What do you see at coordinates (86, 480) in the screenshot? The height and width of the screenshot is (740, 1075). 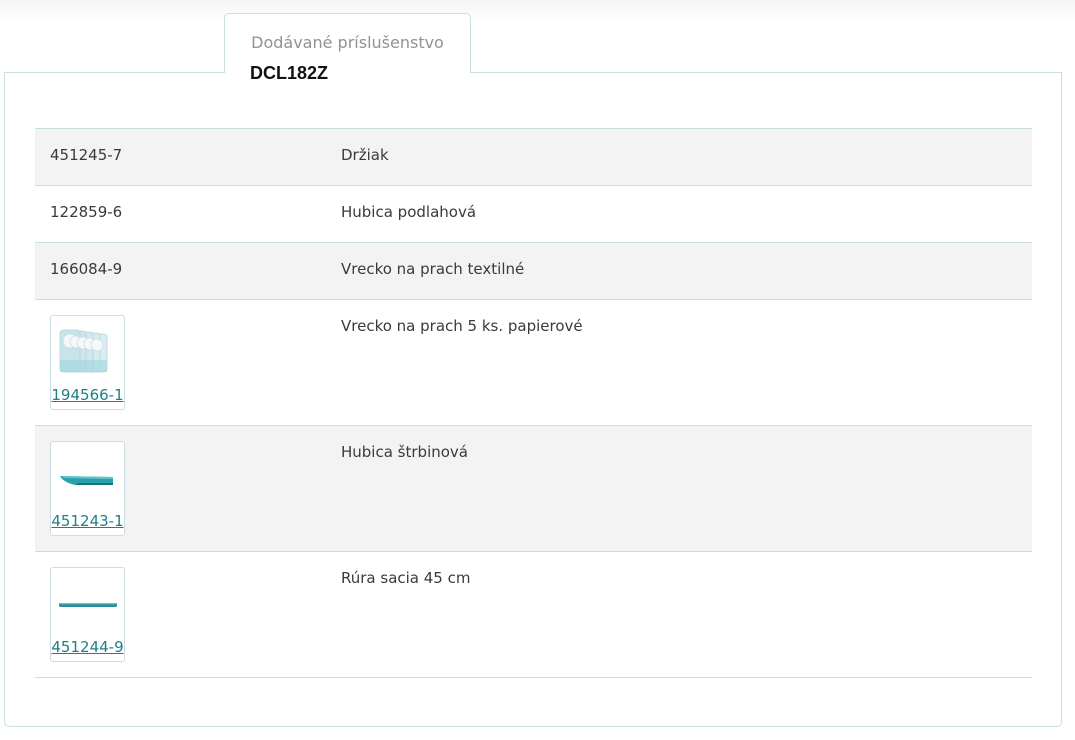 I see `crevice-nozzle-icon` at bounding box center [86, 480].